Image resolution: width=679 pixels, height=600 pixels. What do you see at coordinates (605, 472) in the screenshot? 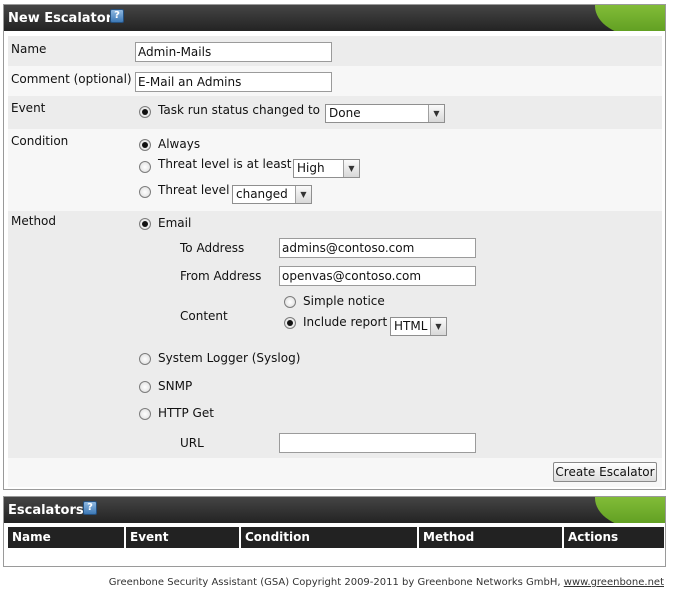
I see `create-escalator-button: Create Escalator` at bounding box center [605, 472].